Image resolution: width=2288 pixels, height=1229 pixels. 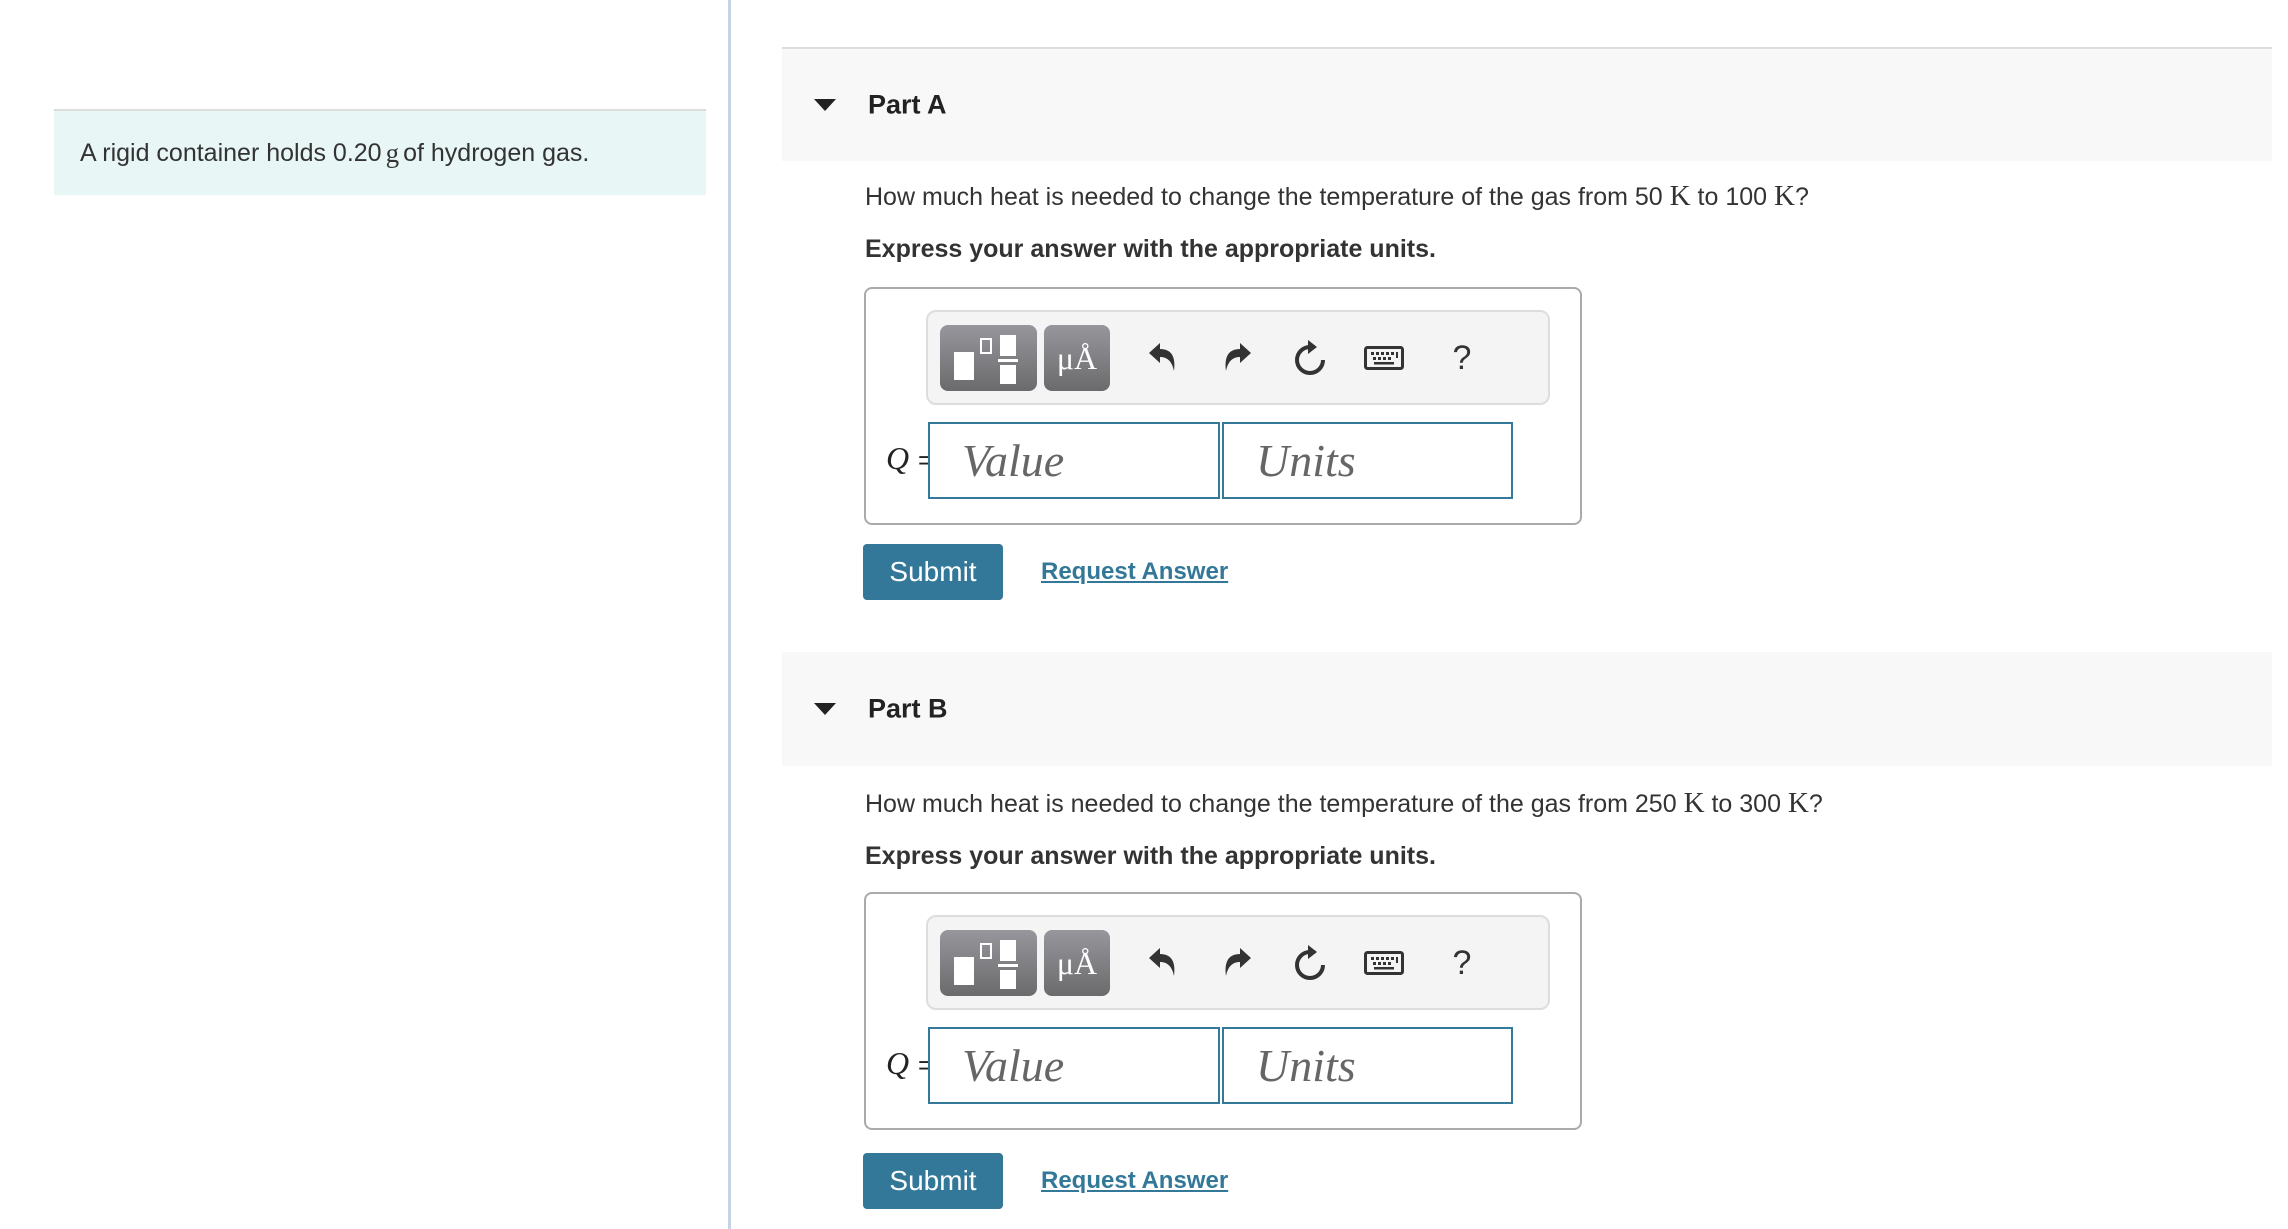 I want to click on intro-text-after: of hydrogen gas., so click(x=496, y=152).